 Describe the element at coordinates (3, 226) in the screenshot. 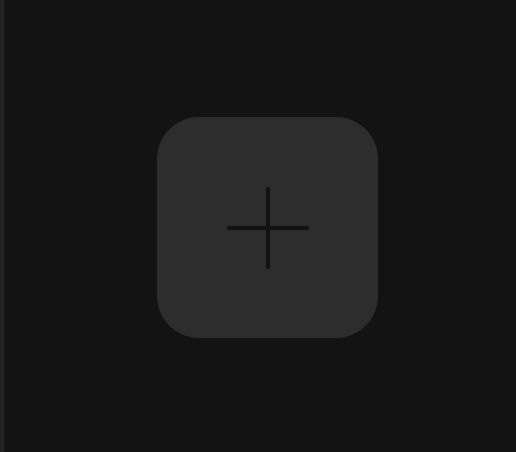

I see `left-edge-divider` at that location.